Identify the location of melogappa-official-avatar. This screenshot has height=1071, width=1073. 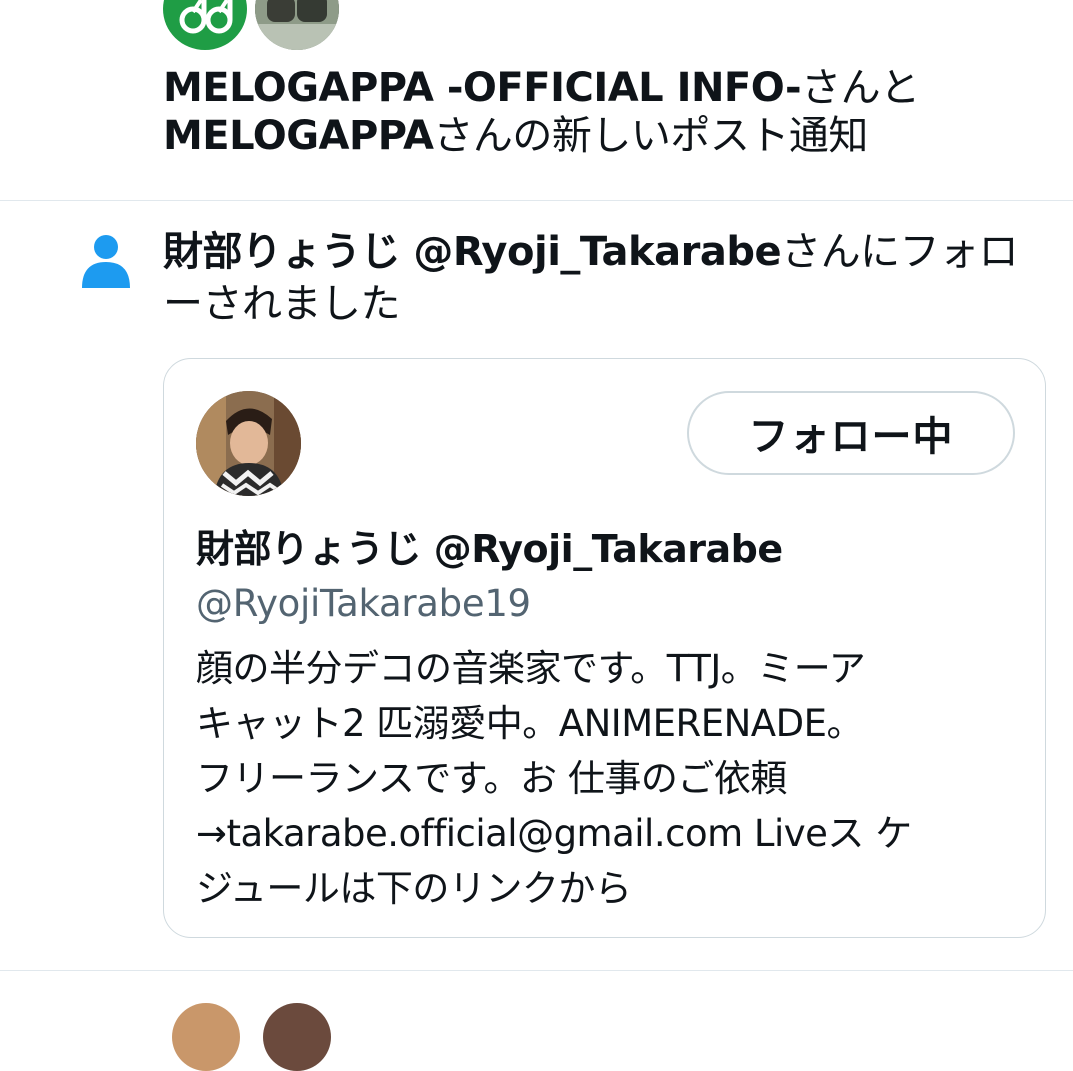
(205, 25).